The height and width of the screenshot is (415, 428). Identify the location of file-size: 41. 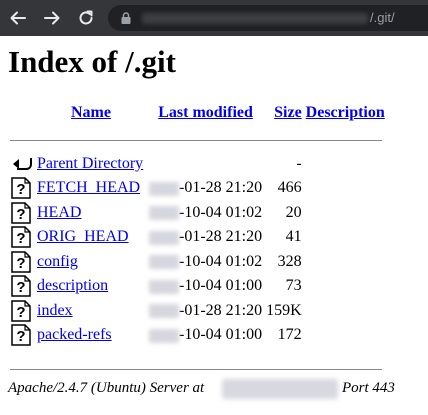
(293, 237).